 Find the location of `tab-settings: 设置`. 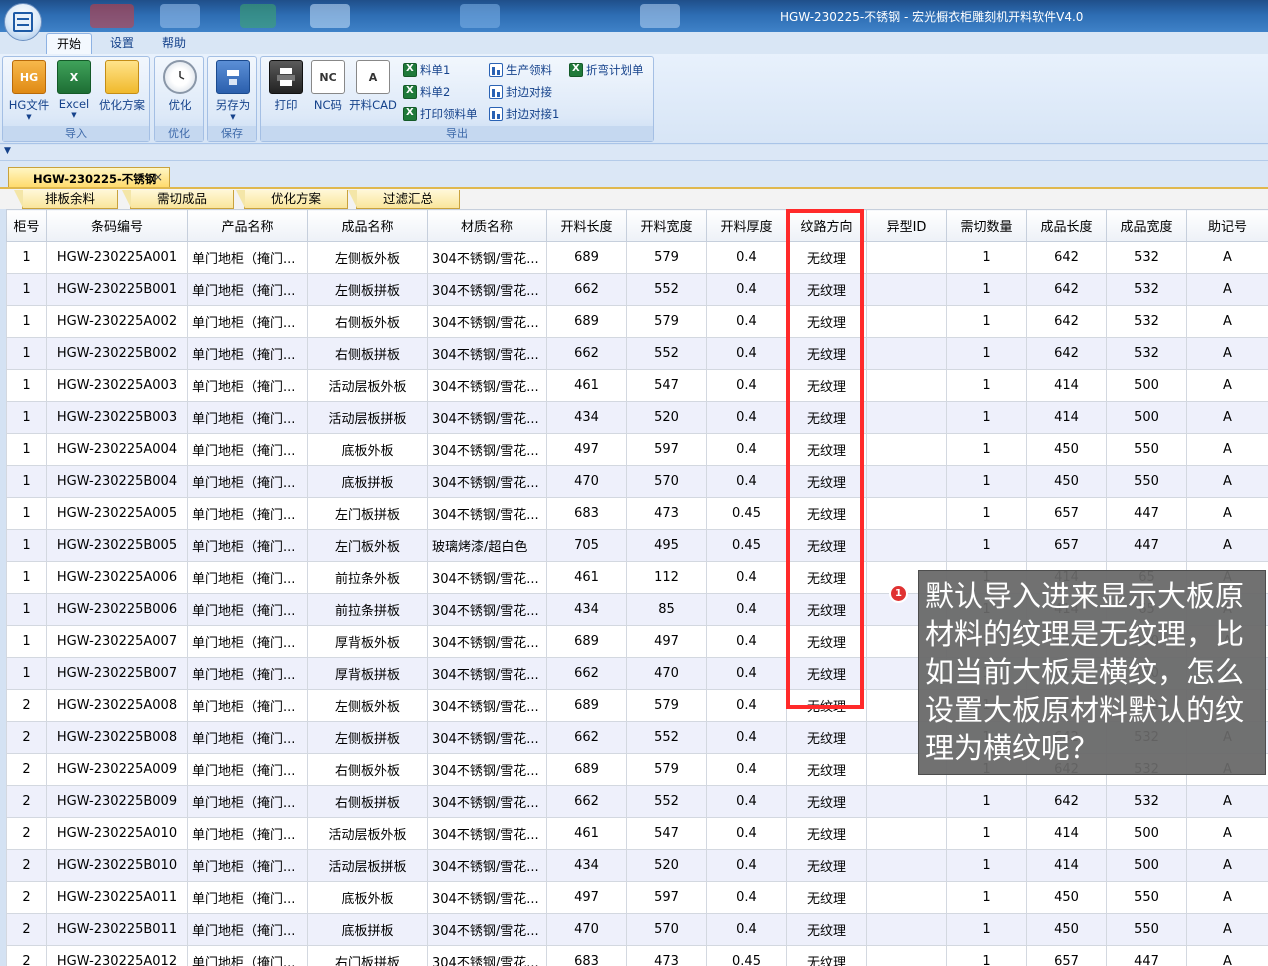

tab-settings: 设置 is located at coordinates (122, 43).